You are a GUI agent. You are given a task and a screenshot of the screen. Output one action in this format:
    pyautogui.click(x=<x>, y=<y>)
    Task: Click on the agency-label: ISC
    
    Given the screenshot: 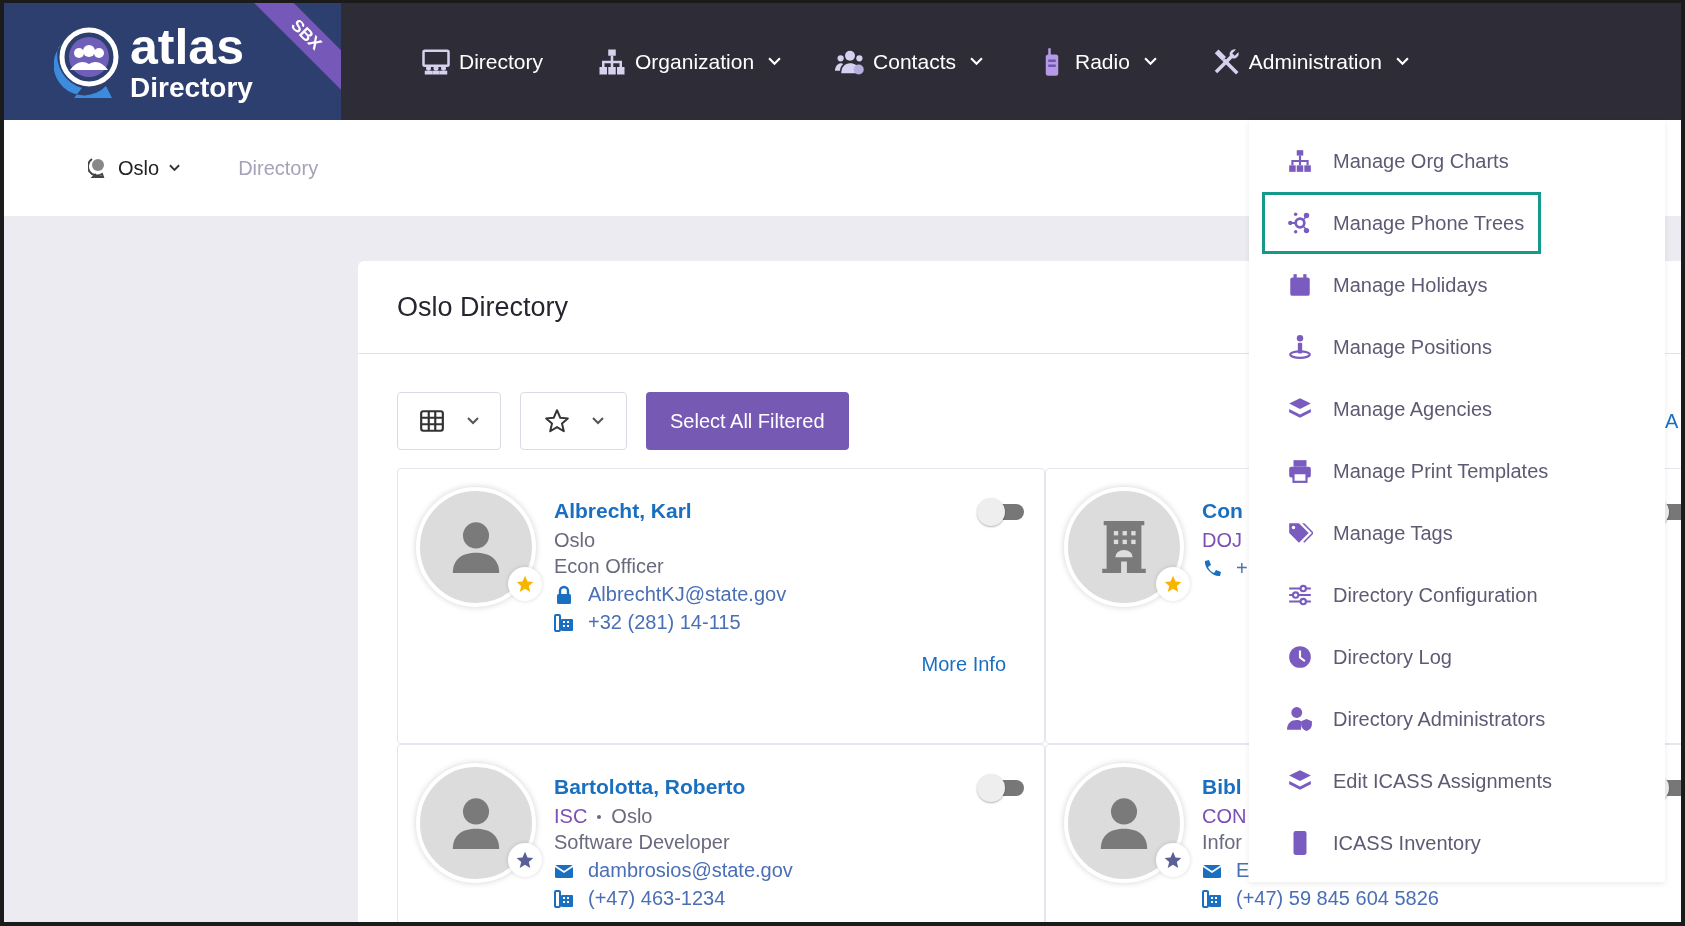 What is the action you would take?
    pyautogui.click(x=571, y=816)
    